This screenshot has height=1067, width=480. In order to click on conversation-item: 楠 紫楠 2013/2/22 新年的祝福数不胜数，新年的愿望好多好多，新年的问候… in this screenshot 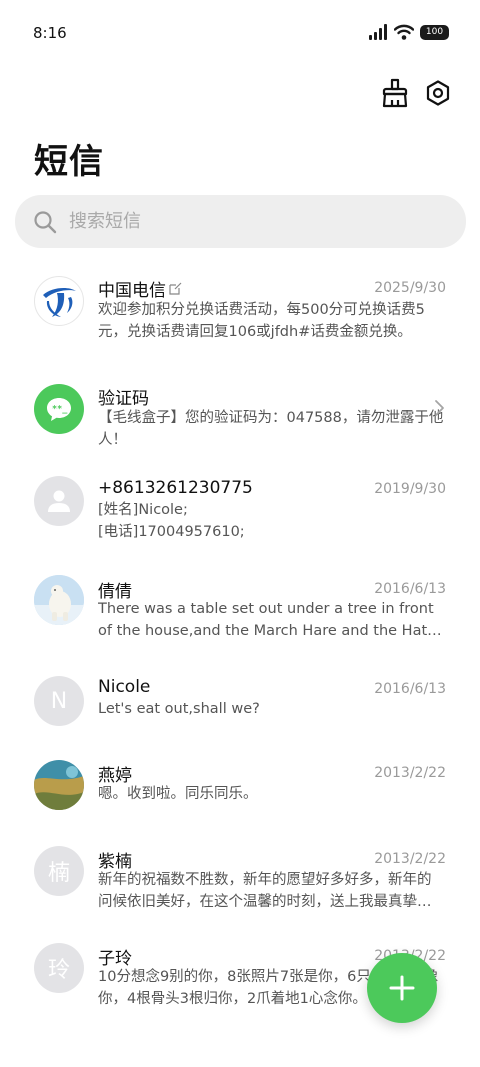, I will do `click(240, 878)`.